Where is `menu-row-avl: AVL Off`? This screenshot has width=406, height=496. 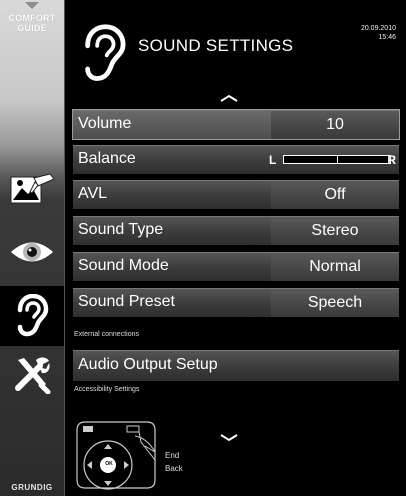 menu-row-avl: AVL Off is located at coordinates (236, 194).